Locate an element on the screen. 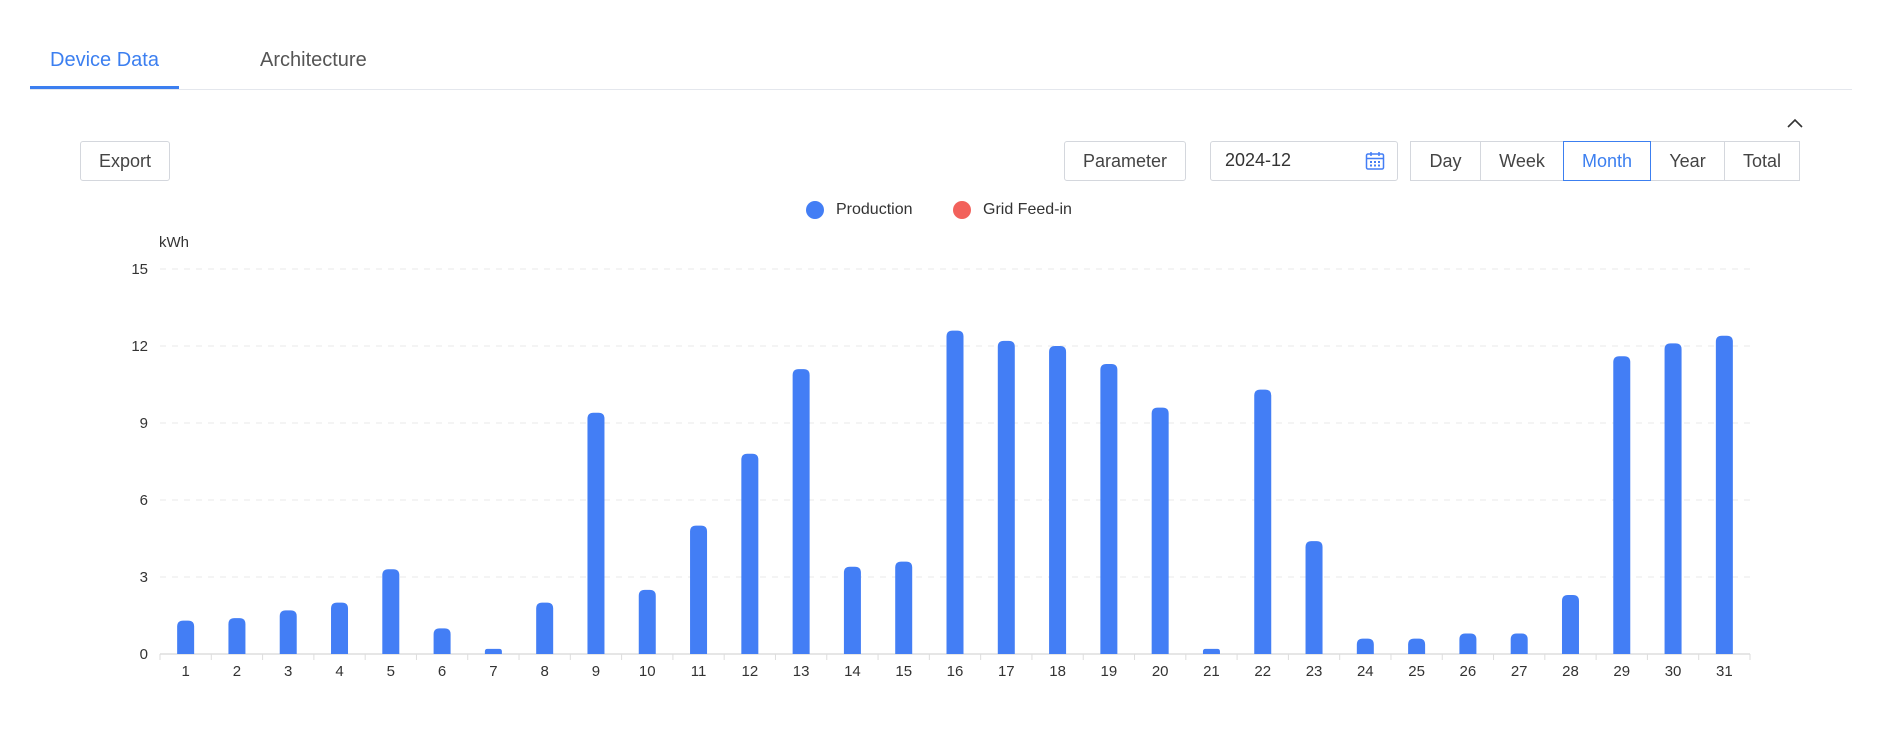  x-tick-label: 31 is located at coordinates (1724, 671).